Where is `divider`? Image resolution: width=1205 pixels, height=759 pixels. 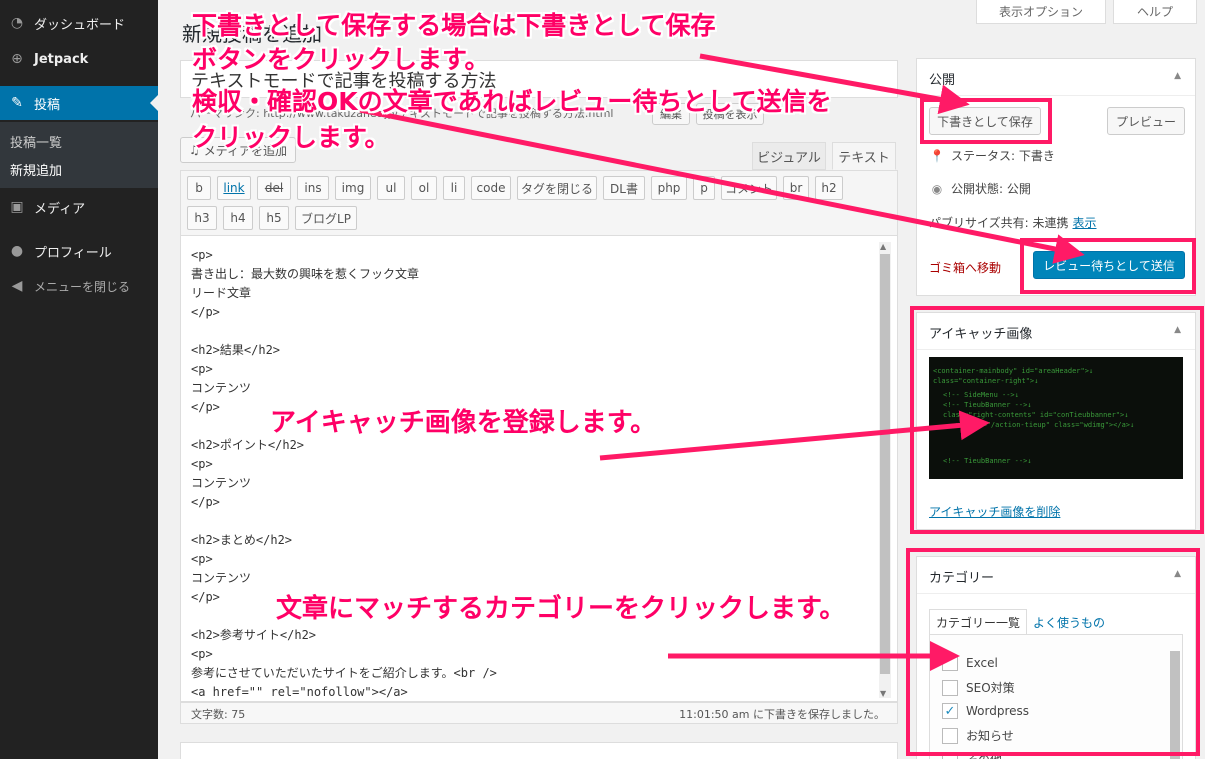
divider is located at coordinates (1056, 95).